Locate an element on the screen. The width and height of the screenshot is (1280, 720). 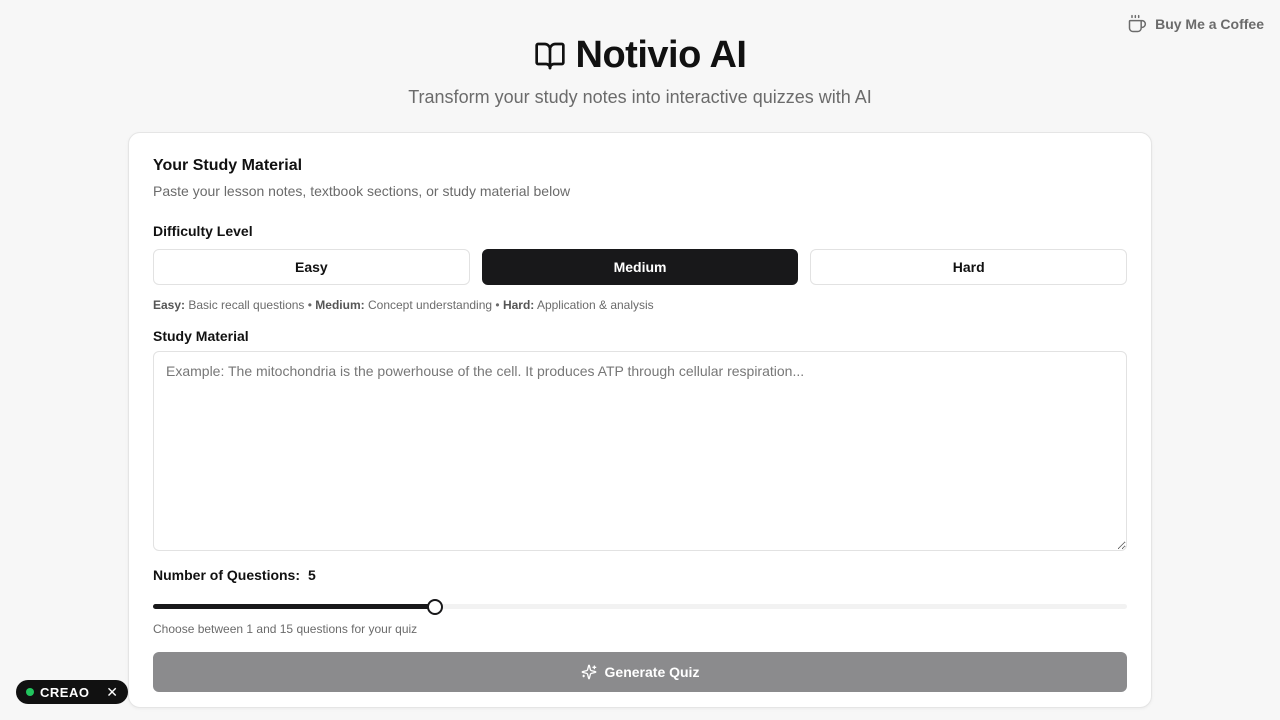
difficulty-selector: Easy Medium Hard is located at coordinates (640, 267).